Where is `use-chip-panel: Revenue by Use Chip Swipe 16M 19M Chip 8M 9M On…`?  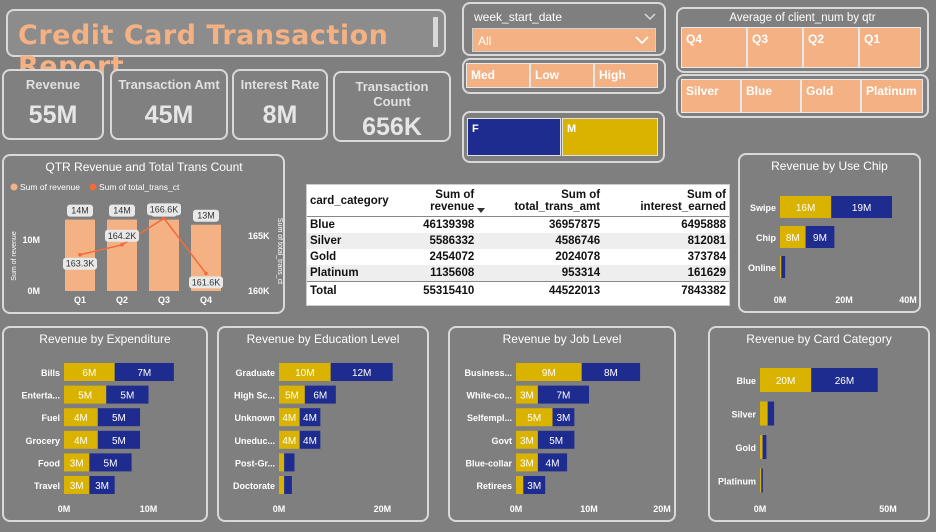
use-chip-panel: Revenue by Use Chip Swipe 16M 19M Chip 8M 9M On… is located at coordinates (829, 233).